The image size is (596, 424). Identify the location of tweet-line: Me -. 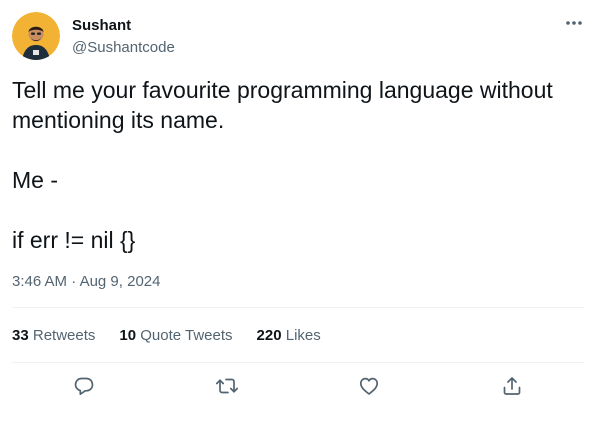
(35, 180).